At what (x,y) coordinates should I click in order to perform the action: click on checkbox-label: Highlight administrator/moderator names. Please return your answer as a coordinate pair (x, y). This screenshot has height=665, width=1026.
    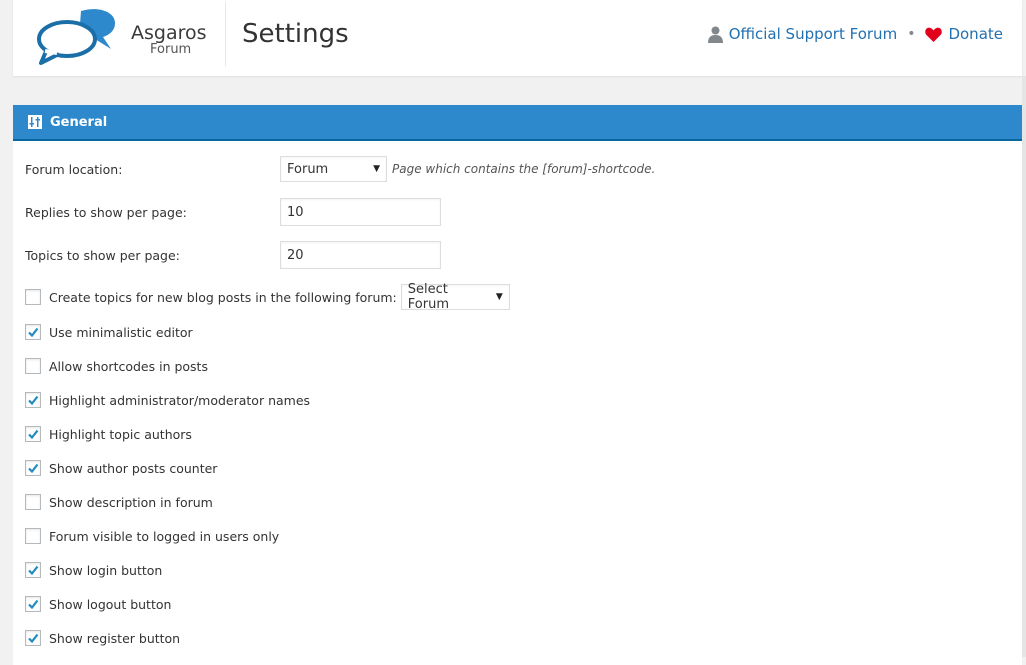
    Looking at the image, I should click on (180, 400).